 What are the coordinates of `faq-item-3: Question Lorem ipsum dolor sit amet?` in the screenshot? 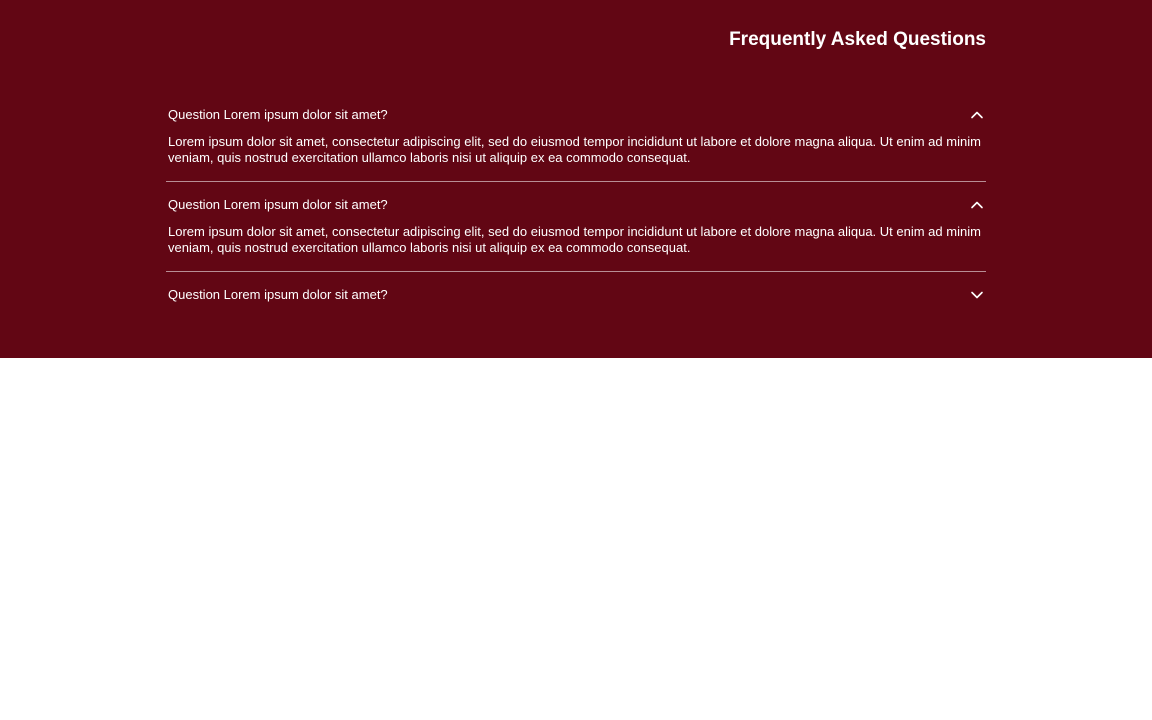 It's located at (576, 295).